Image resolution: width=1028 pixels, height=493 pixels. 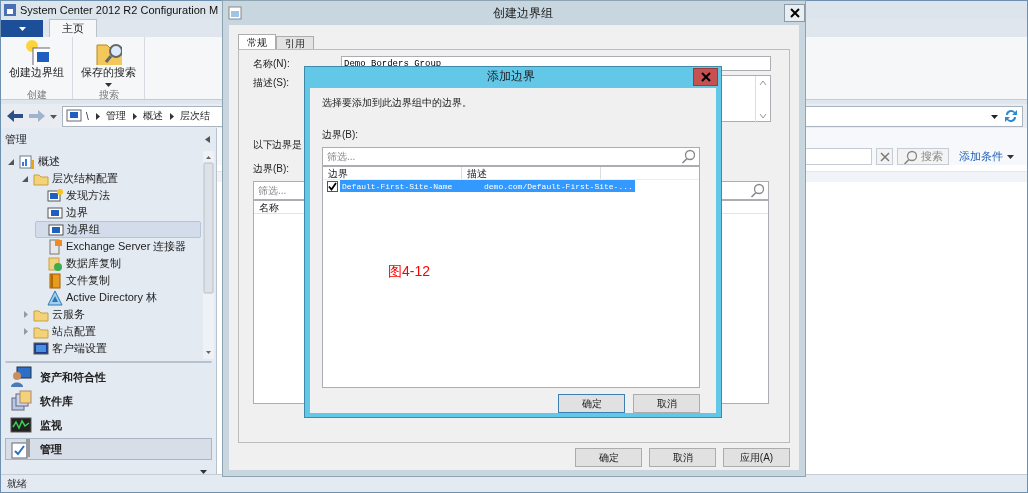 I want to click on tree-item: Active Directory 林, so click(x=112, y=297).